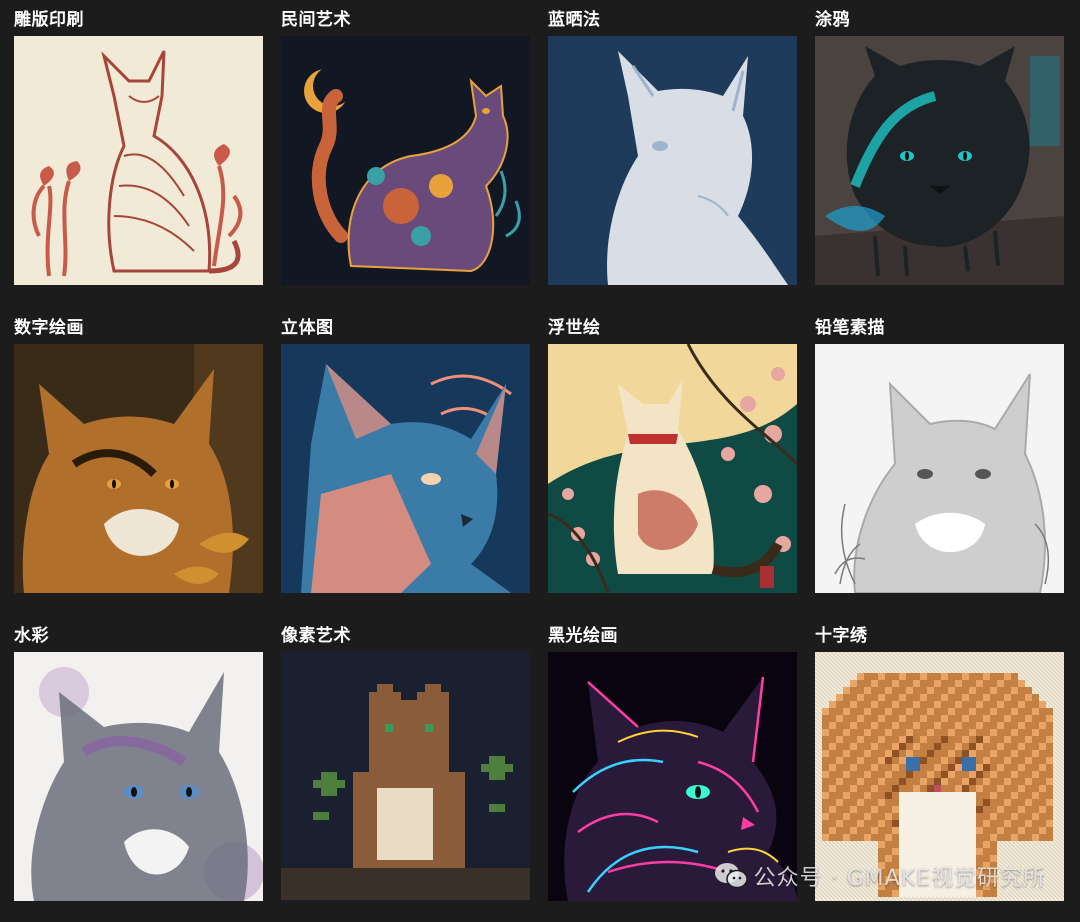  What do you see at coordinates (405, 160) in the screenshot?
I see `cat-artwork-folk-art` at bounding box center [405, 160].